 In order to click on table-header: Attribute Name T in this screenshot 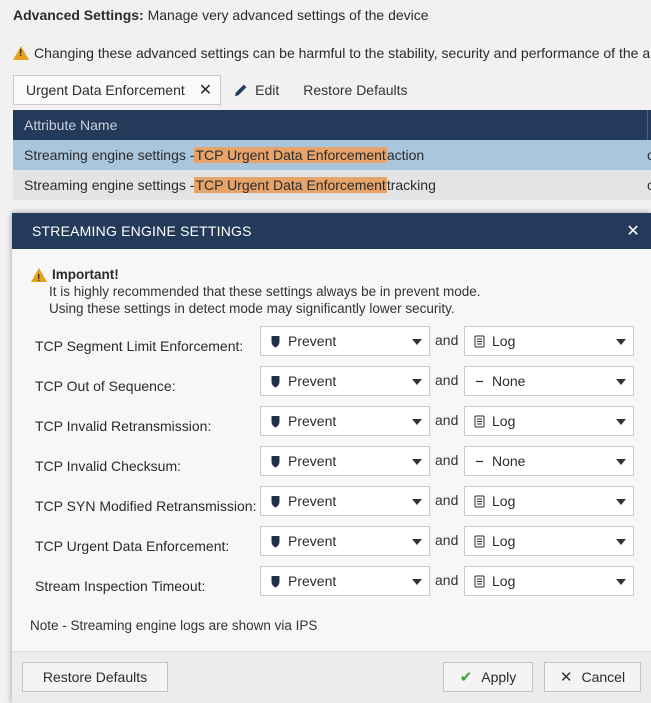, I will do `click(332, 125)`.